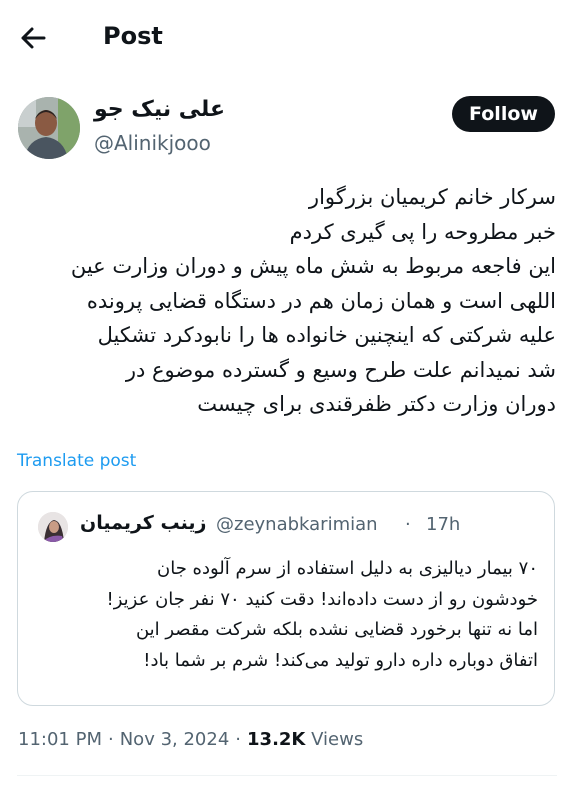  Describe the element at coordinates (337, 739) in the screenshot. I see `views-label: Views` at that location.